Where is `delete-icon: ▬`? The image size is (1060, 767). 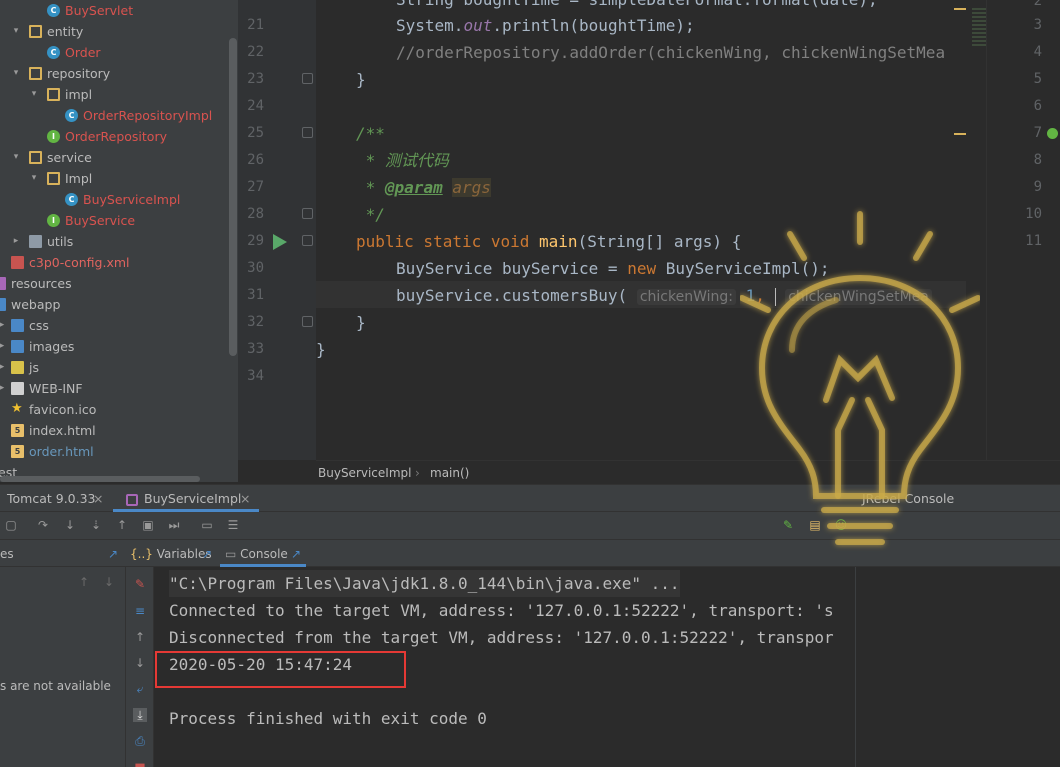
delete-icon: ▬ is located at coordinates (140, 762).